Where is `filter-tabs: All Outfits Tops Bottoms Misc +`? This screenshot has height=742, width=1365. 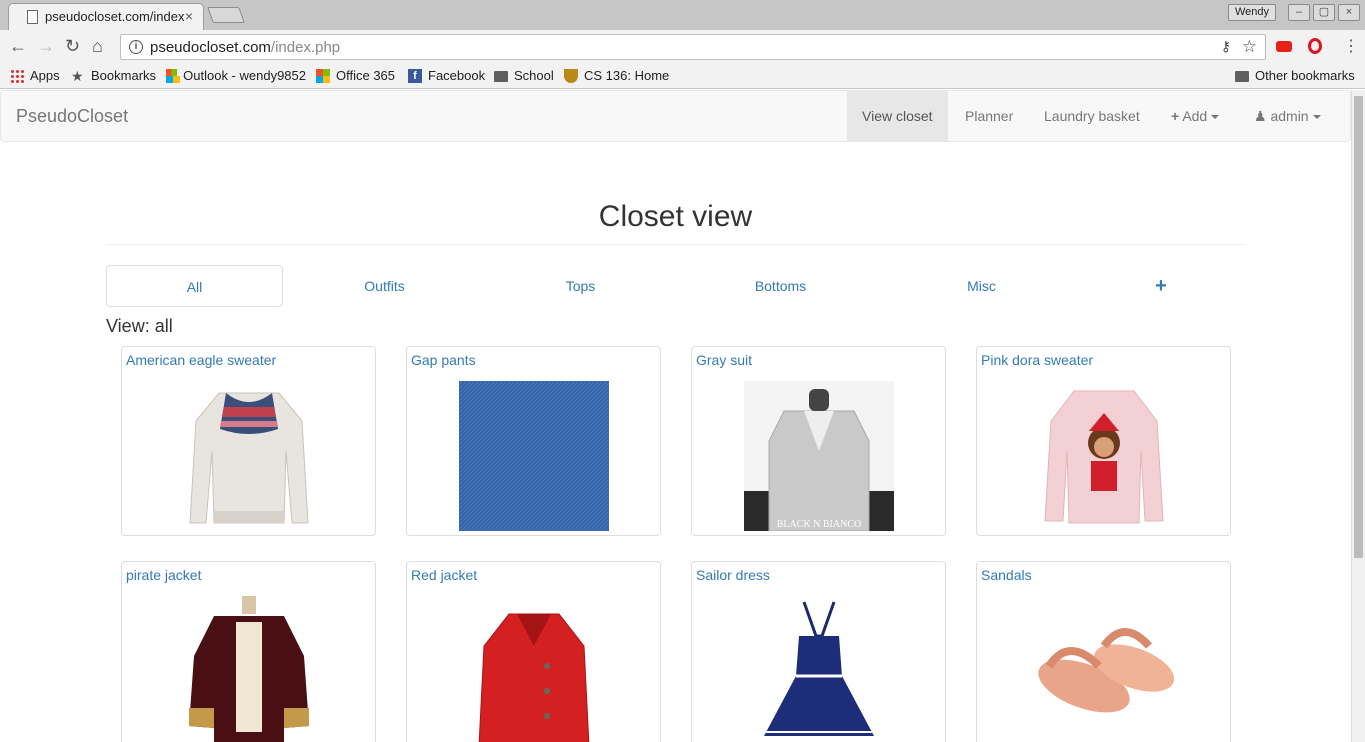 filter-tabs: All Outfits Tops Bottoms Misc + is located at coordinates (675, 286).